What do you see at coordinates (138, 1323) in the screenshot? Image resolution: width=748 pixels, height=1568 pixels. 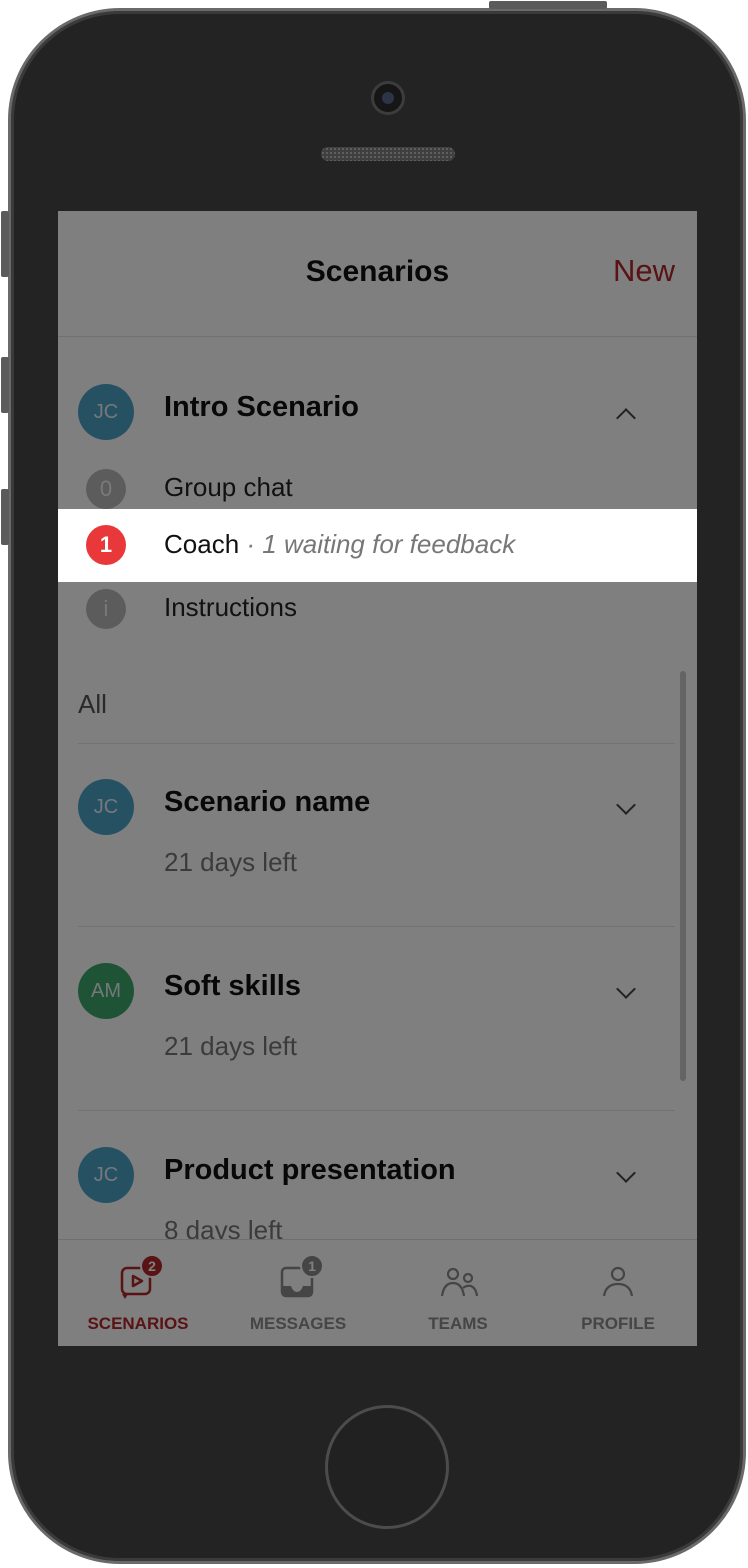 I see `tab-label: SCENARIOS` at bounding box center [138, 1323].